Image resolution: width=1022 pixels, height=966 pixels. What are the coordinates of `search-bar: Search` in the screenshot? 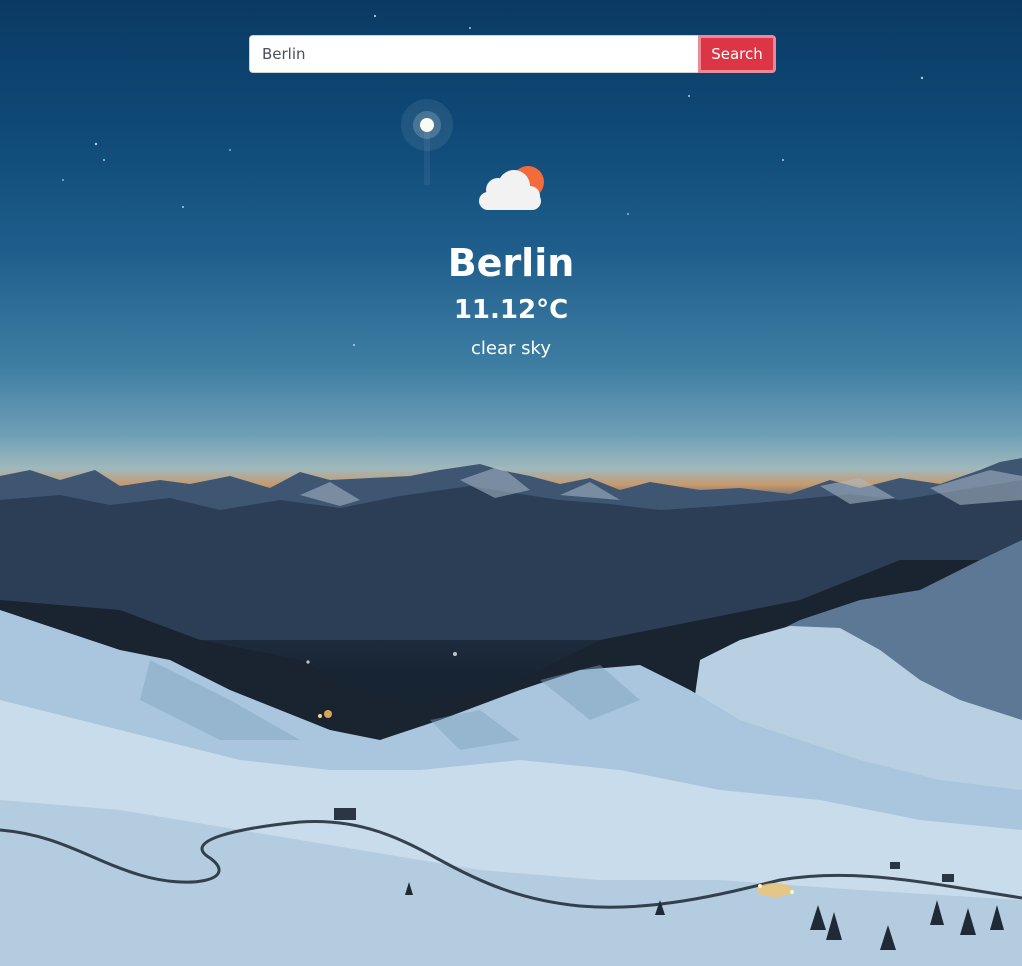 It's located at (512, 54).